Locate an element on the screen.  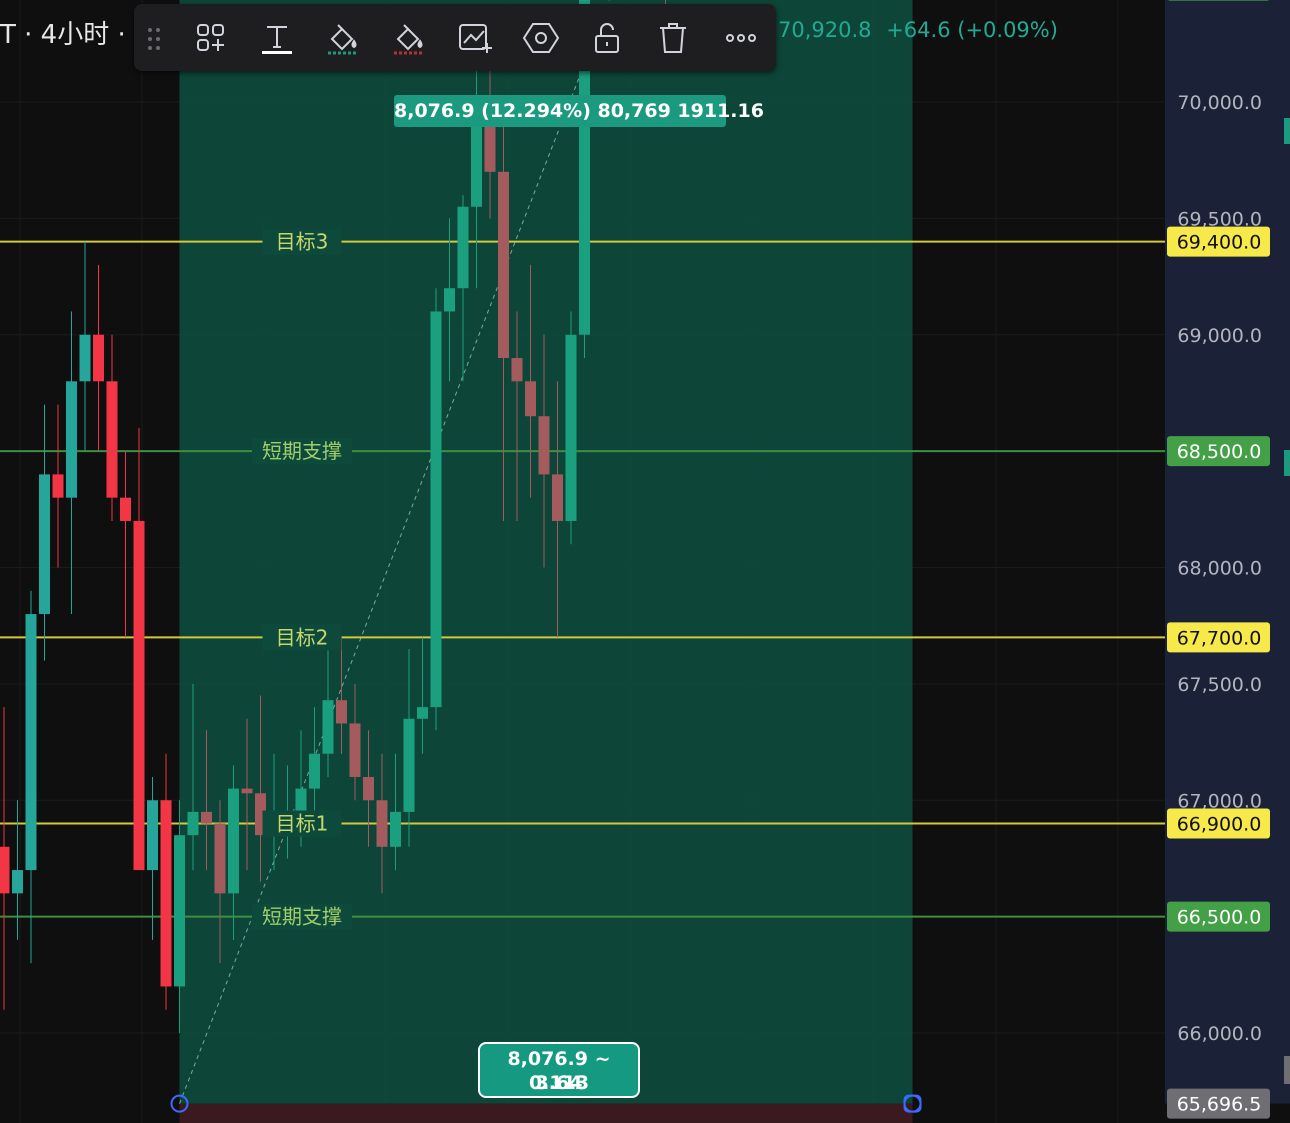
price-tag-label: 69,400.0 is located at coordinates (1219, 243).